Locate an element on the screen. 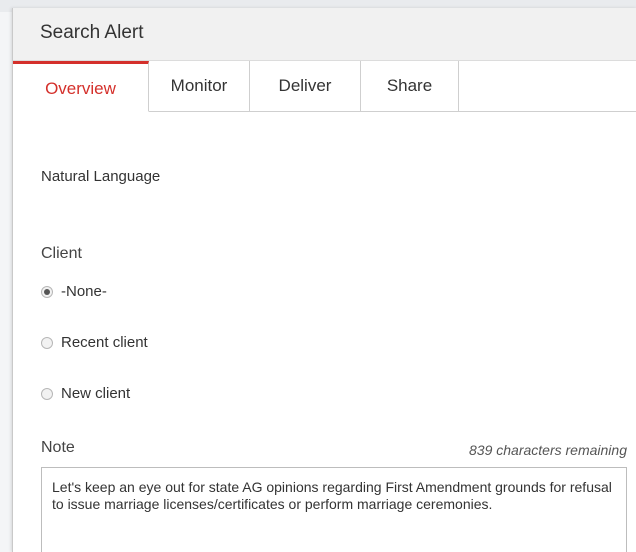 This screenshot has height=552, width=636. tab-bar: Overview Monitor Deliver Share is located at coordinates (324, 86).